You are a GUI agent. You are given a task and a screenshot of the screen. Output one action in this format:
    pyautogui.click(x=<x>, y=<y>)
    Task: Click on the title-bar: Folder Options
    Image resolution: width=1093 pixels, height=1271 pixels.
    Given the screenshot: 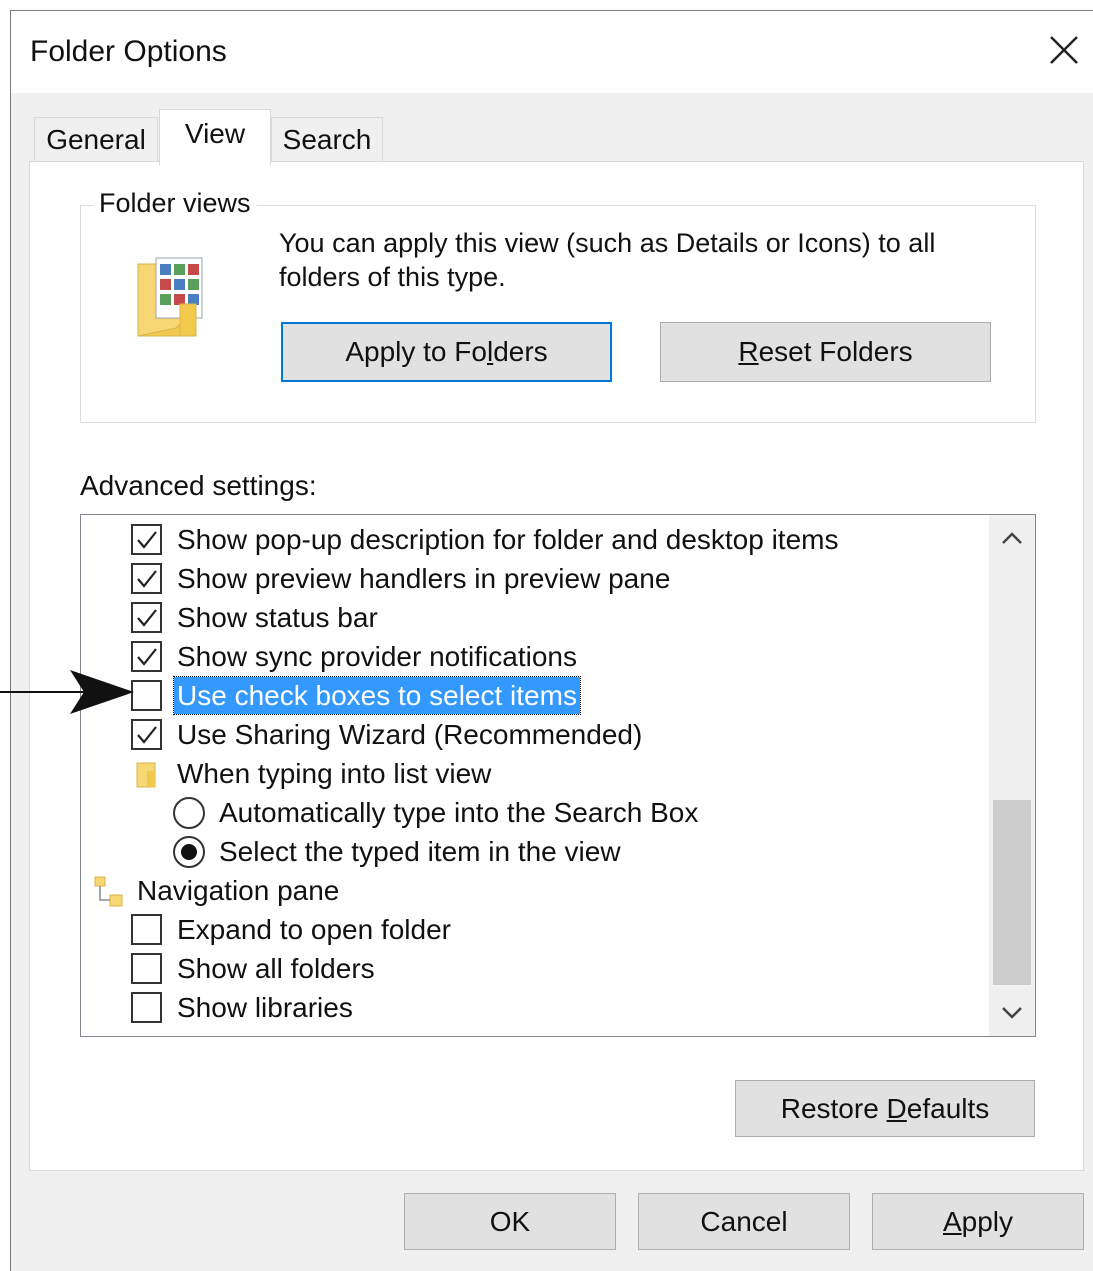 What is the action you would take?
    pyautogui.click(x=552, y=52)
    